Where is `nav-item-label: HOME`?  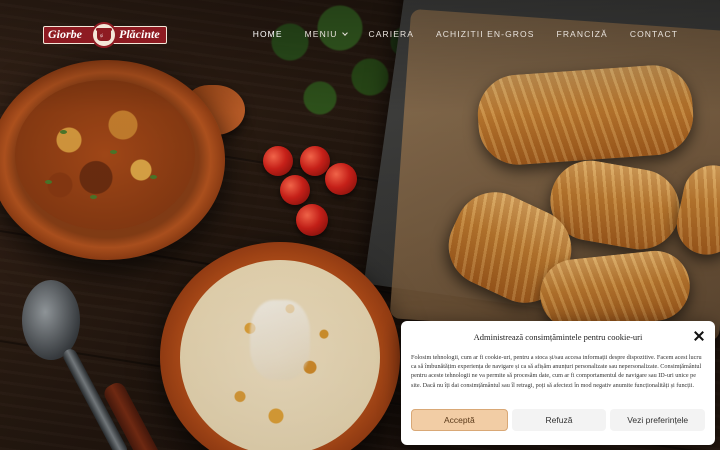
nav-item-label: HOME is located at coordinates (267, 34).